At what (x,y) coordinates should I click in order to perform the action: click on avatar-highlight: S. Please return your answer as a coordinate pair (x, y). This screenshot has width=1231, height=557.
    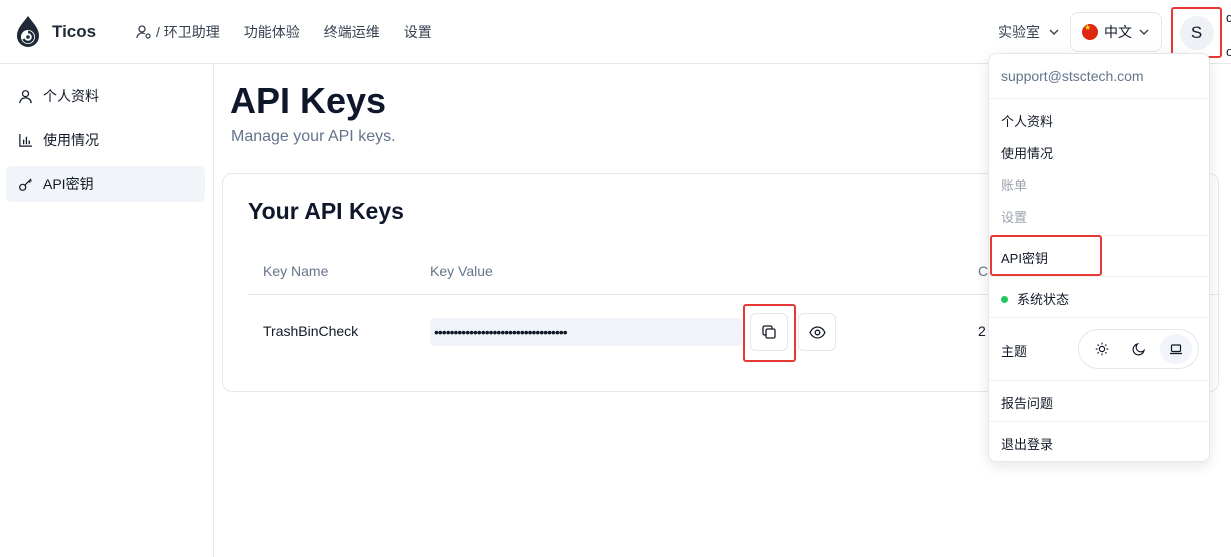
    Looking at the image, I should click on (1196, 32).